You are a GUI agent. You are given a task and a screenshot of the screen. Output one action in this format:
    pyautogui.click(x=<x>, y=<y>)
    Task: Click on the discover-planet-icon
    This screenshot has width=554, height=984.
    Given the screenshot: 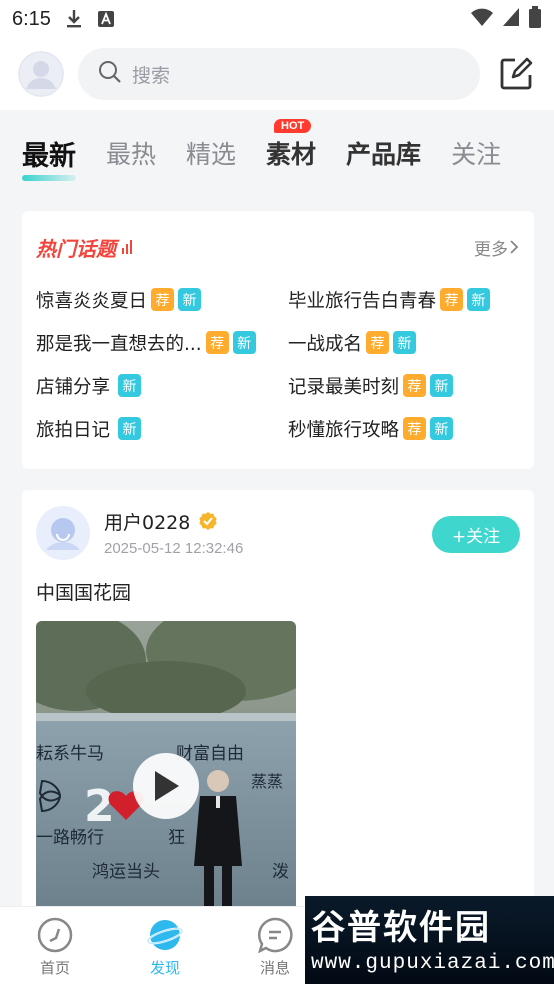 What is the action you would take?
    pyautogui.click(x=165, y=935)
    